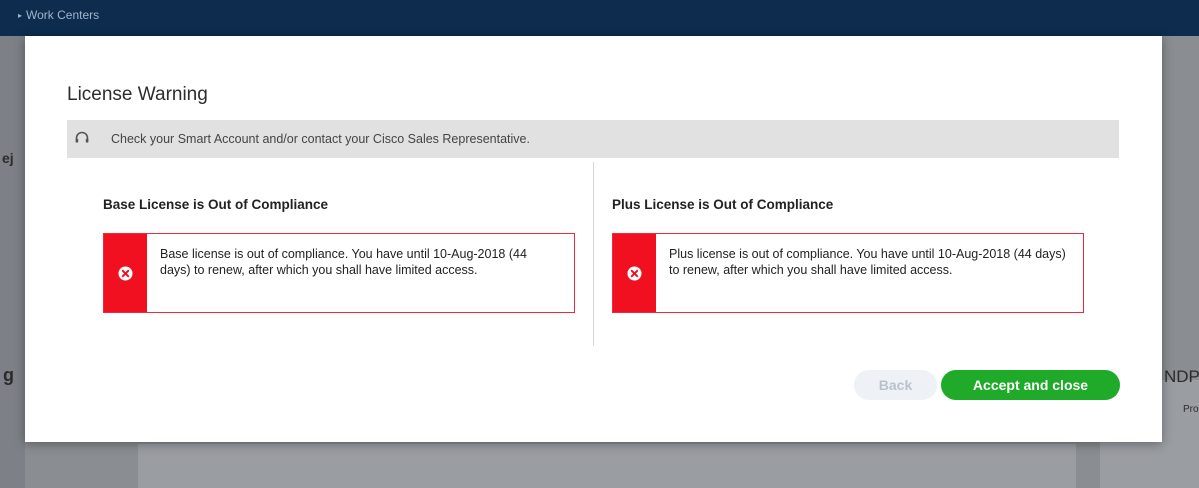 The image size is (1199, 488). What do you see at coordinates (82, 137) in the screenshot?
I see `headset-icon` at bounding box center [82, 137].